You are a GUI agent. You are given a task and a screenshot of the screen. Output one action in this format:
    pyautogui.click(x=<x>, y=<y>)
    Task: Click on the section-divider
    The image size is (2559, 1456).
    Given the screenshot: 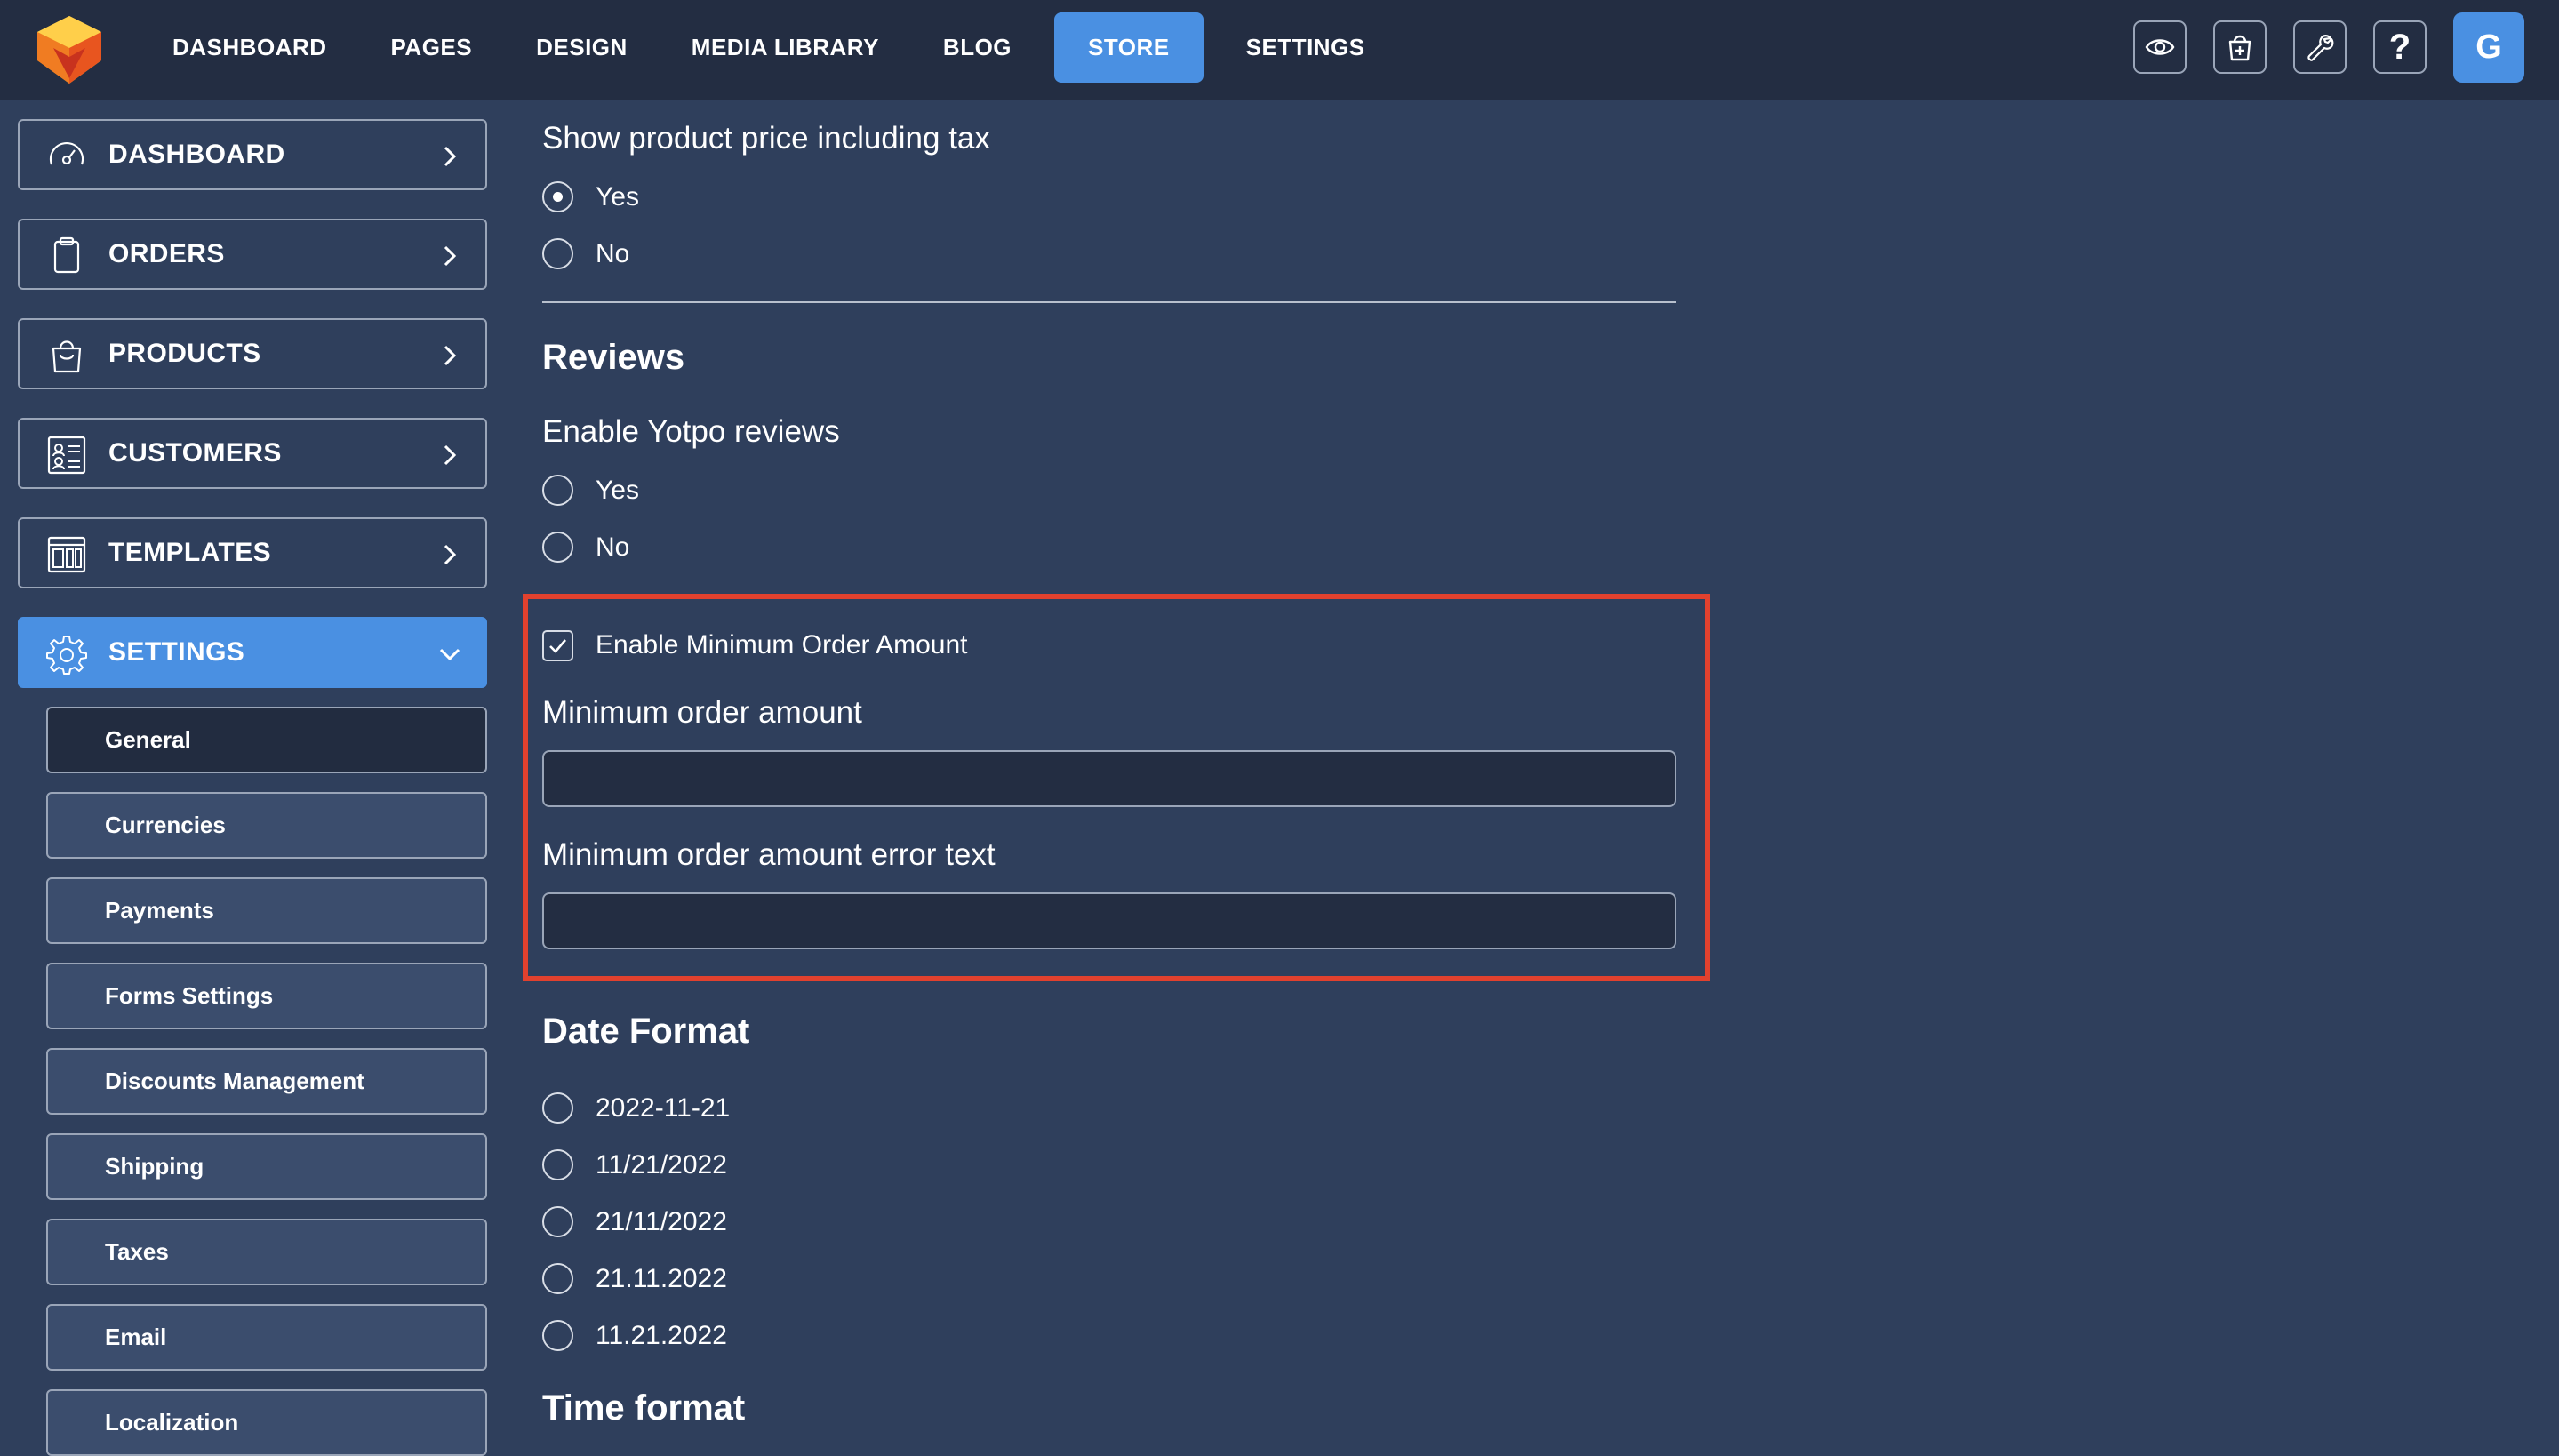 What is the action you would take?
    pyautogui.click(x=1109, y=302)
    